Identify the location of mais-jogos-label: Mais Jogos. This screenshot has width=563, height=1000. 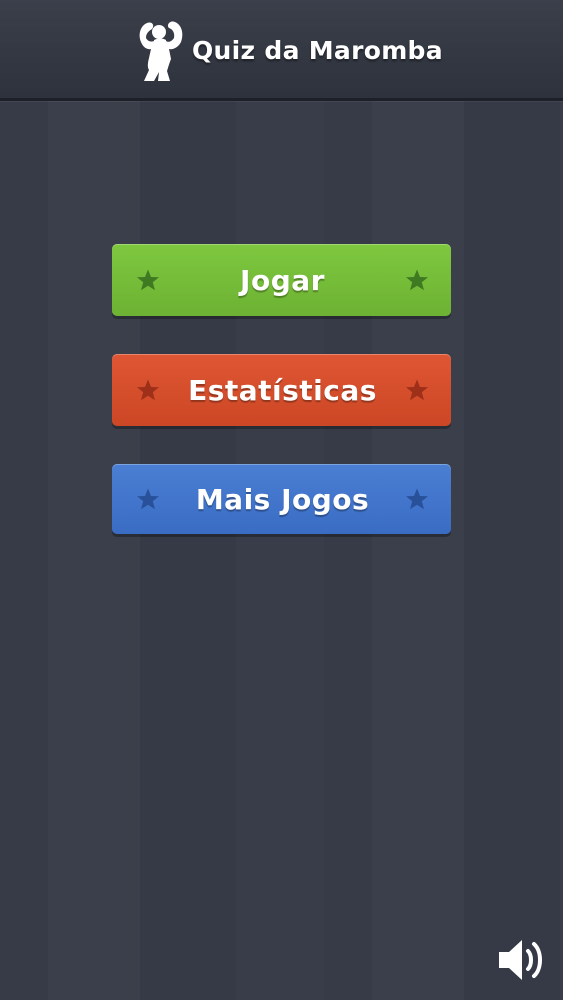
(282, 499).